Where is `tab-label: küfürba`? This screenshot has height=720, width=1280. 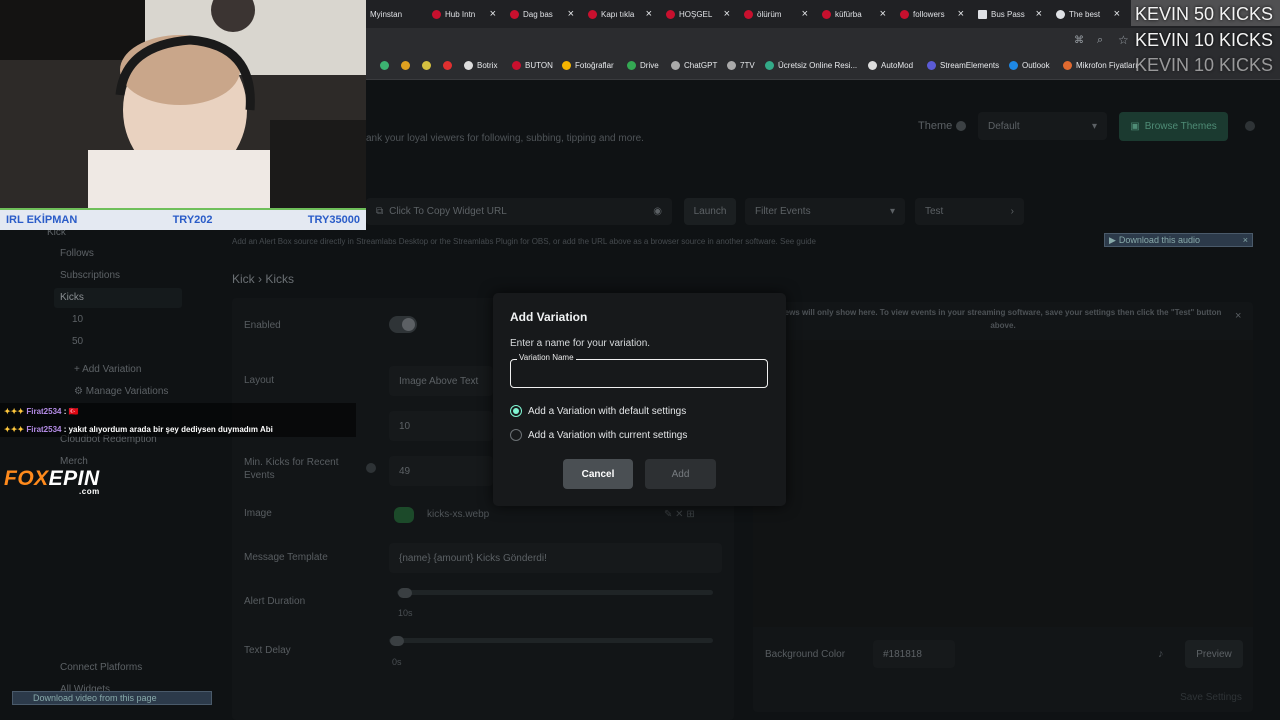
tab-label: küfürba is located at coordinates (848, 14).